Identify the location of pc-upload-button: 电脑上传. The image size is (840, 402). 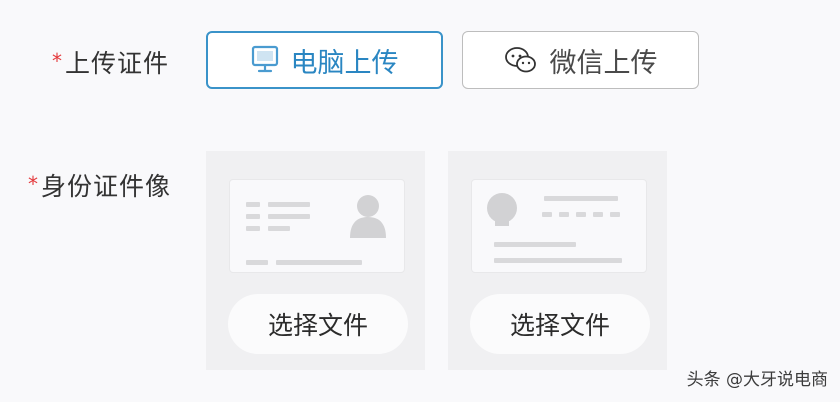
(324, 60).